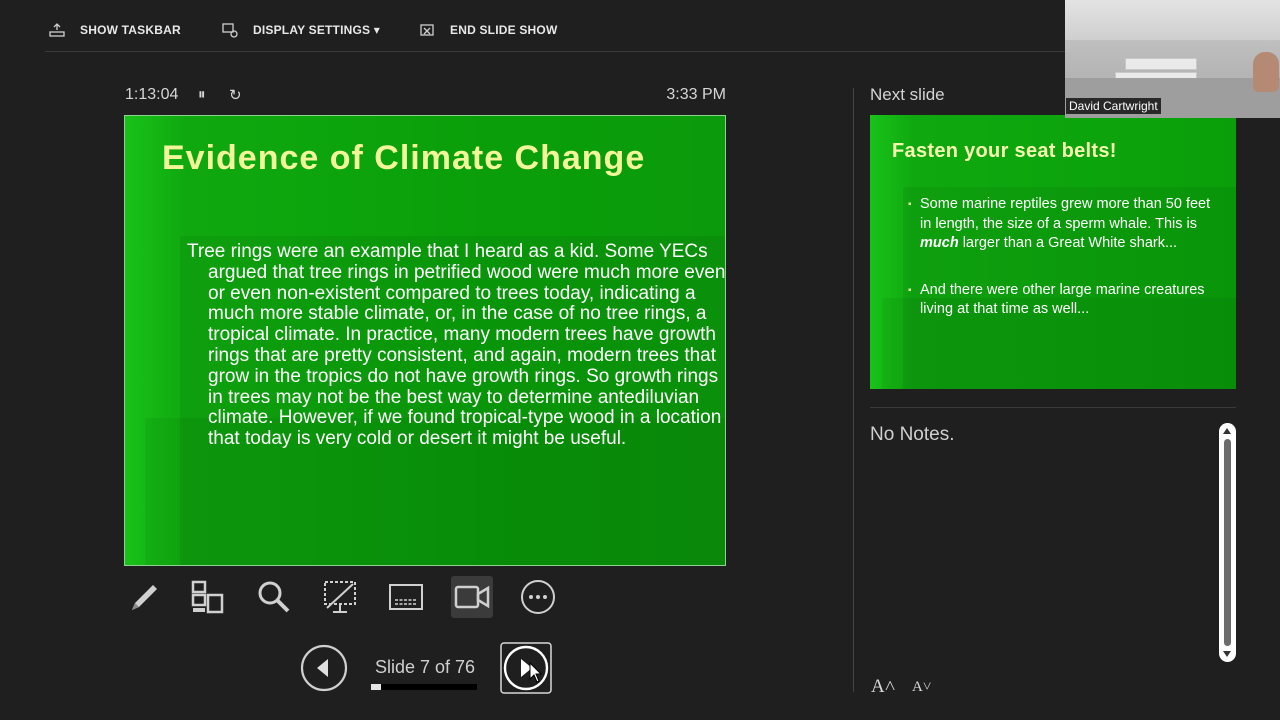 The width and height of the screenshot is (1280, 720). What do you see at coordinates (1113, 106) in the screenshot?
I see `webcam-name-label: David Cartwright` at bounding box center [1113, 106].